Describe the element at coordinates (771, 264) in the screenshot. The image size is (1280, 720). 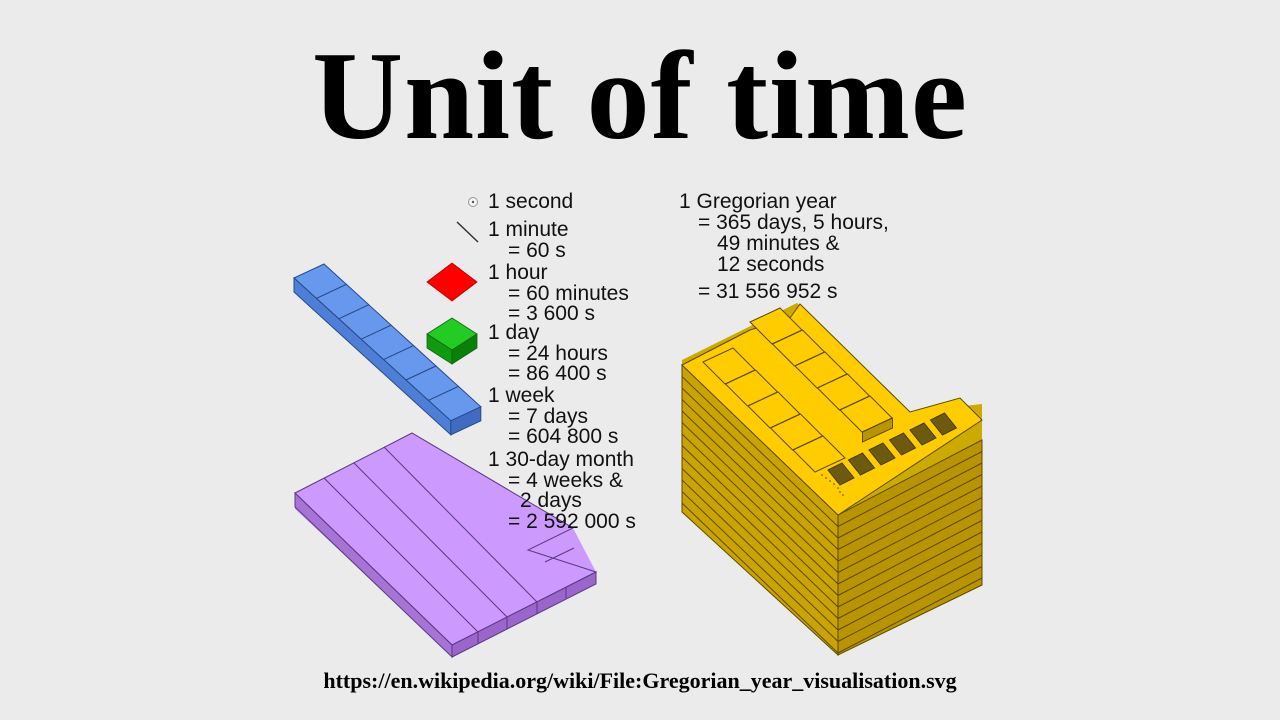
I see `gregorian-year-label-line: 12 seconds` at that location.